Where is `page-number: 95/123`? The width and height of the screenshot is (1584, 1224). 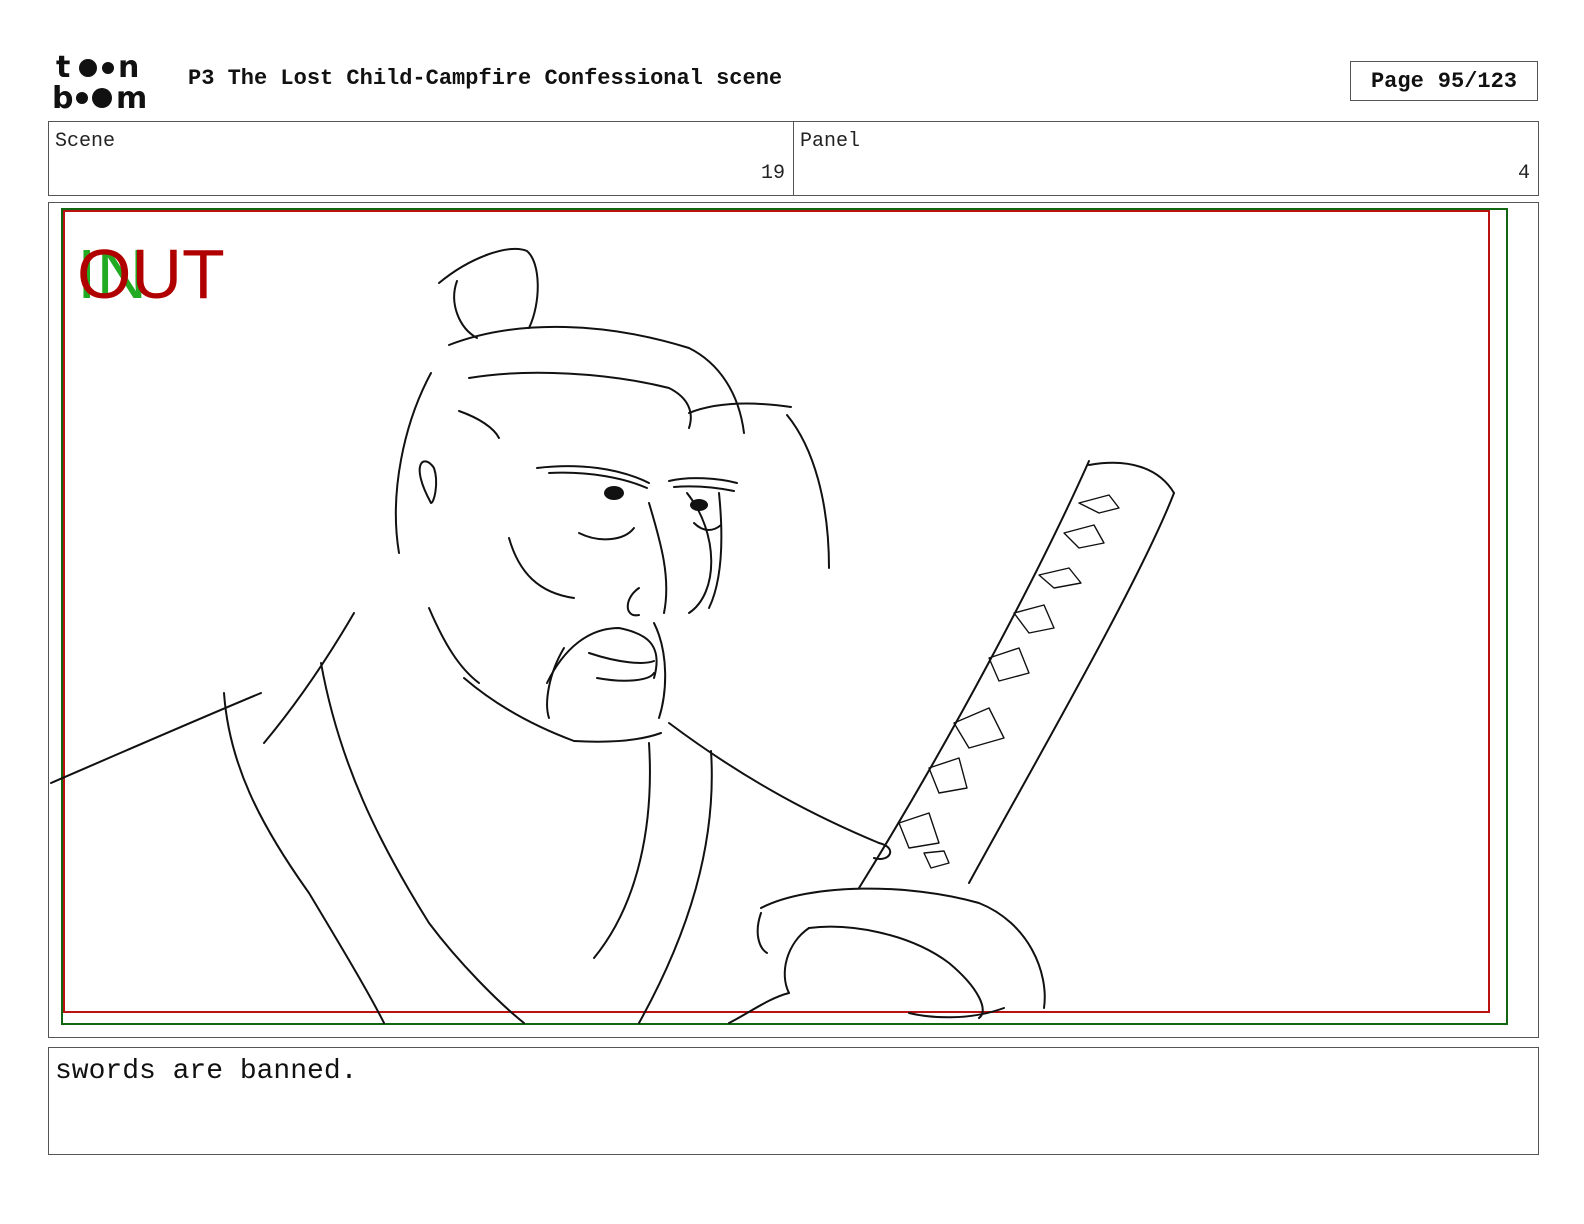 page-number: 95/123 is located at coordinates (1477, 81).